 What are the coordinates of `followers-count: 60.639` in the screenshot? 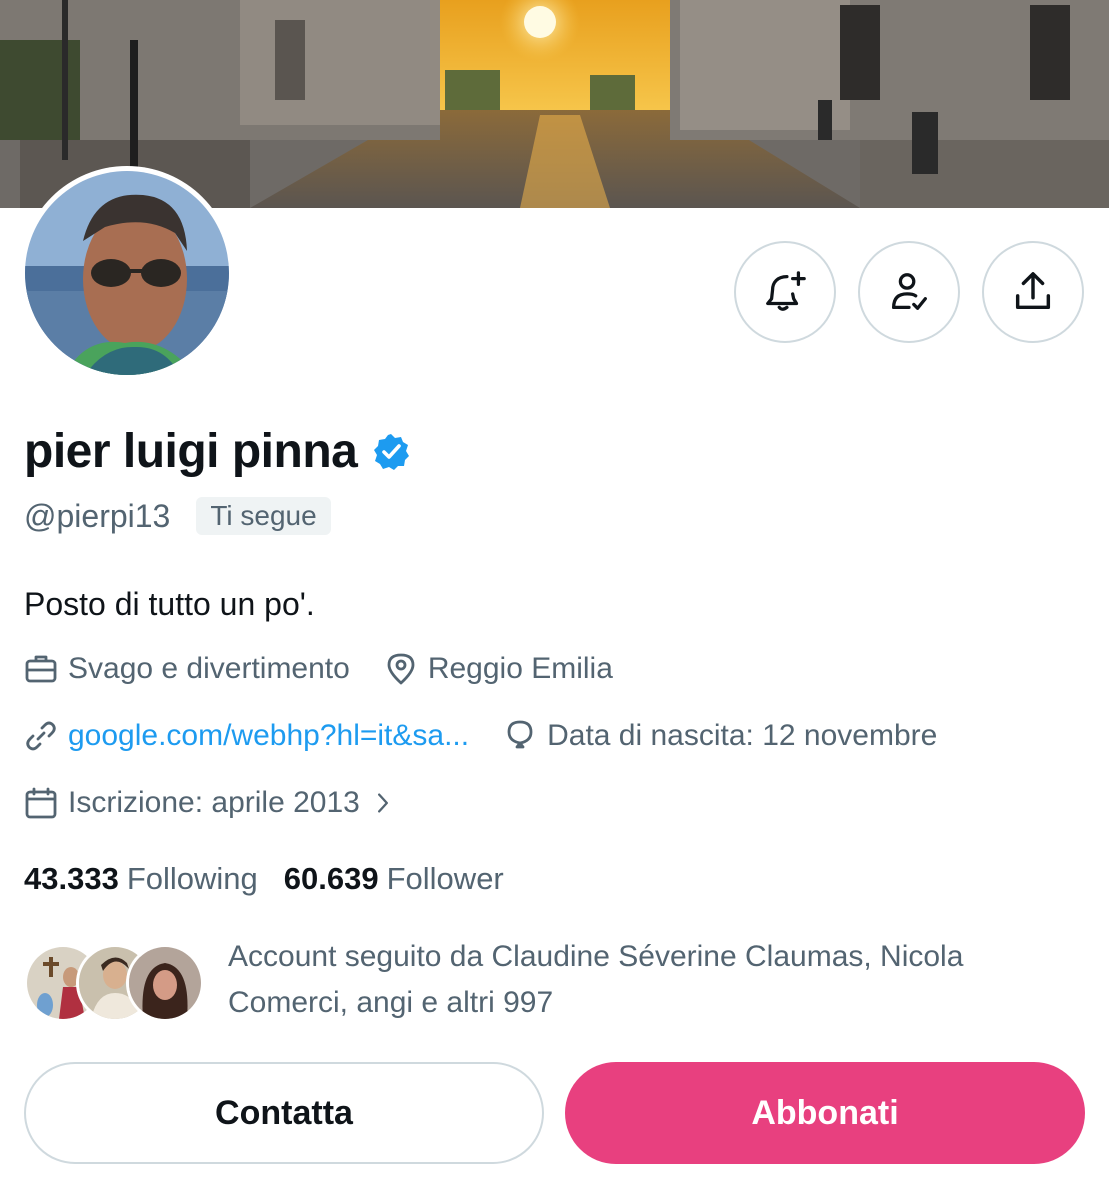 It's located at (331, 878).